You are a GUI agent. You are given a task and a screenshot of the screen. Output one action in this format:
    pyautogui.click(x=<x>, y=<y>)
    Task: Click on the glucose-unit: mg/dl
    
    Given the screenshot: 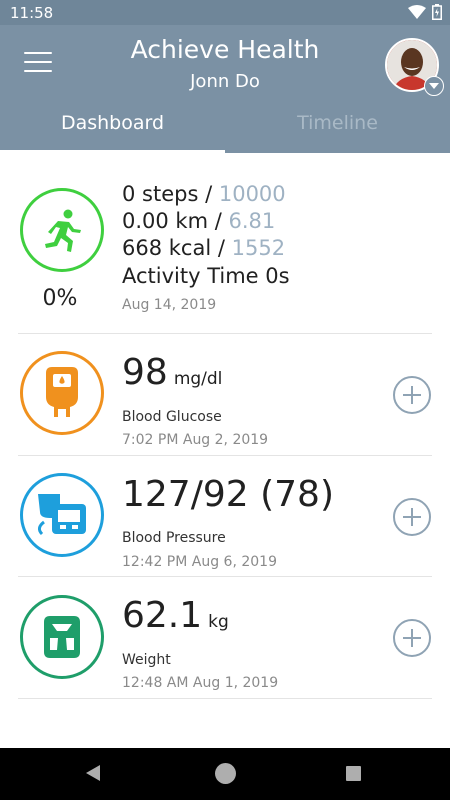 What is the action you would take?
    pyautogui.click(x=198, y=379)
    